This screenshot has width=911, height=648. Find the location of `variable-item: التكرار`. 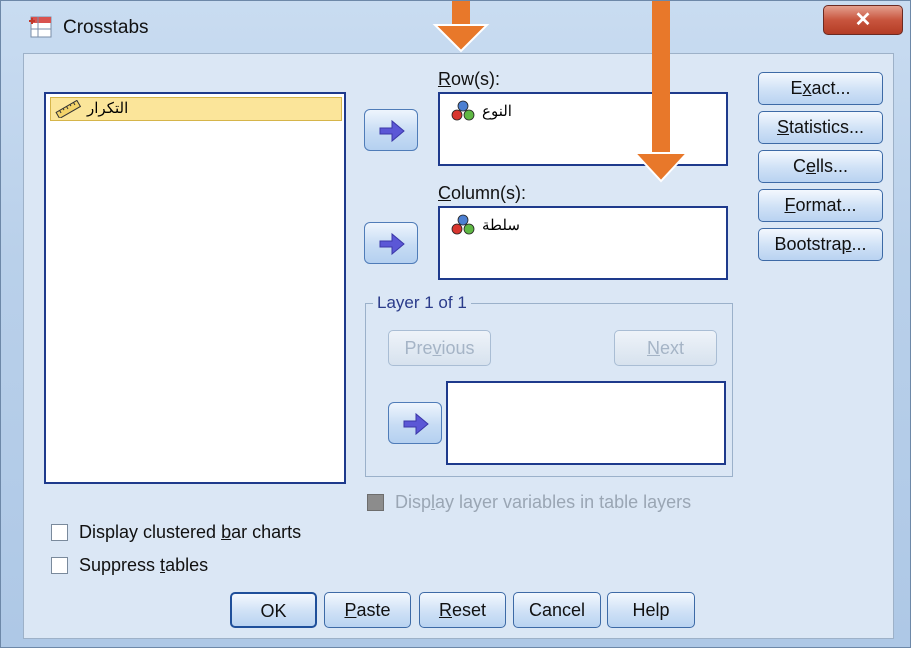

variable-item: التكرار is located at coordinates (196, 109).